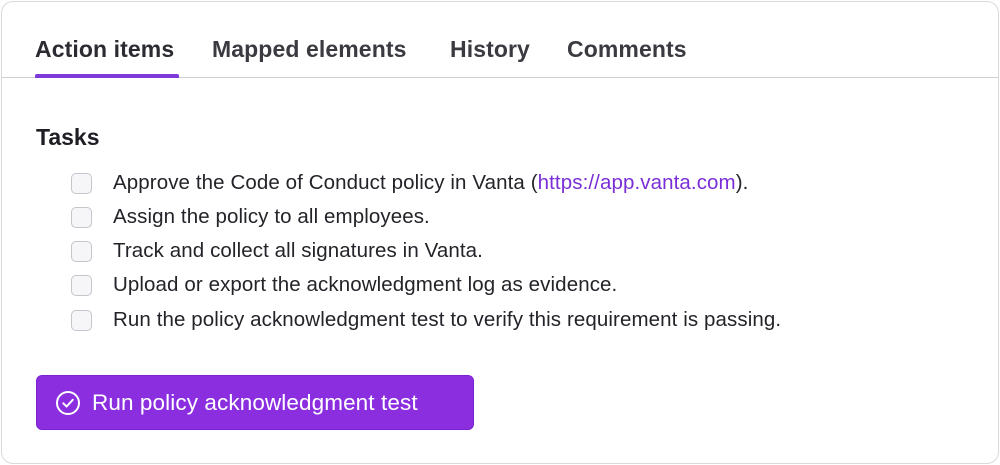 This screenshot has width=1000, height=465. What do you see at coordinates (107, 76) in the screenshot?
I see `active-tab-indicator` at bounding box center [107, 76].